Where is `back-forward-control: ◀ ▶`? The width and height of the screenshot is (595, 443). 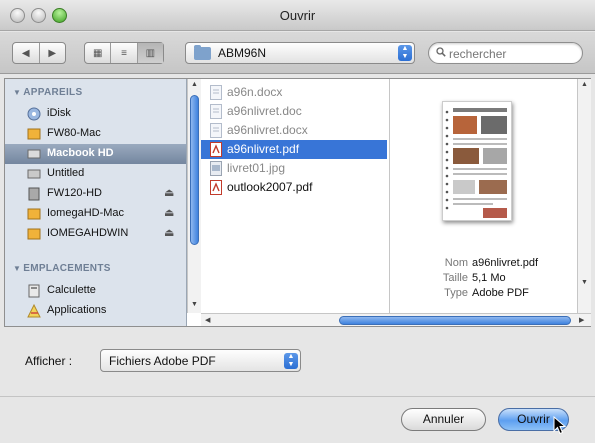 back-forward-control: ◀ ▶ is located at coordinates (39, 53).